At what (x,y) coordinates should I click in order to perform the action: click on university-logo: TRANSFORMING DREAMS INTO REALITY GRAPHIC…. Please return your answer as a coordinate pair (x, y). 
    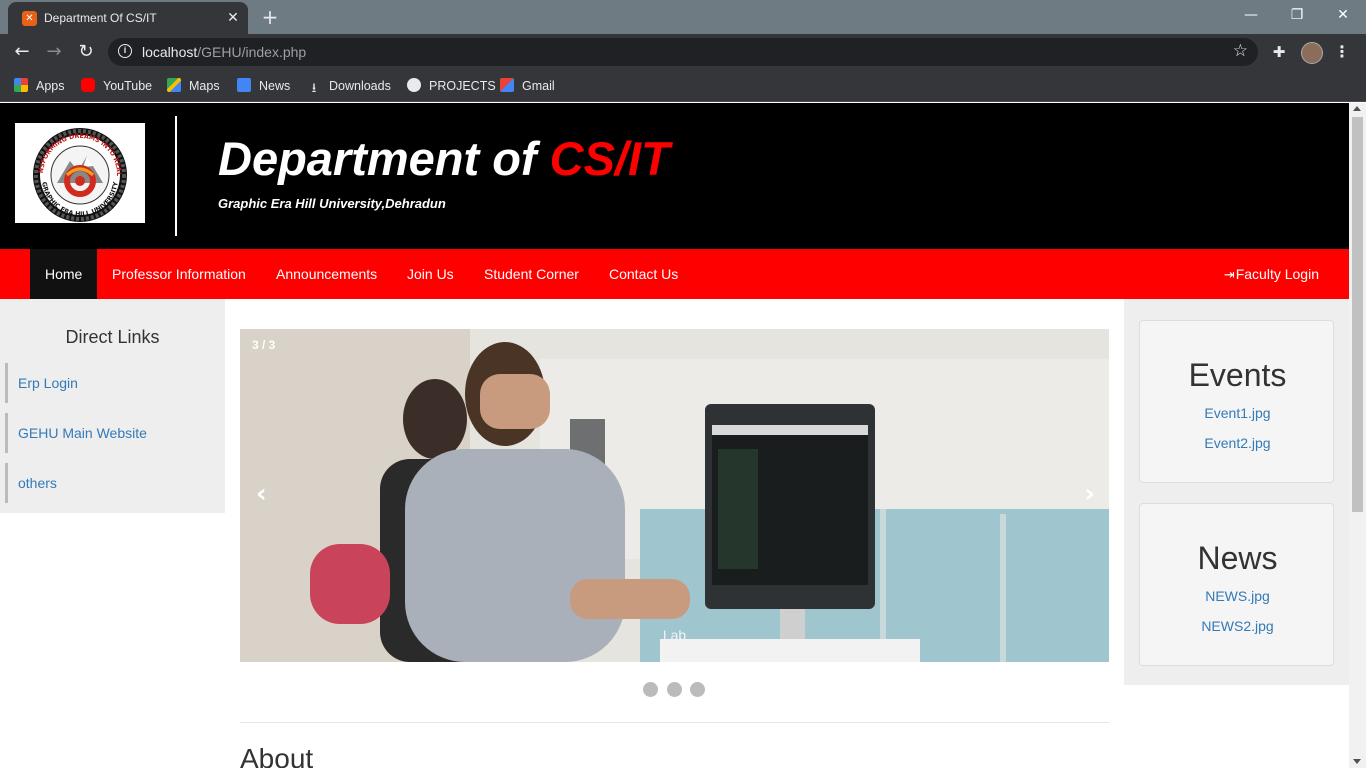
    Looking at the image, I should click on (78, 170).